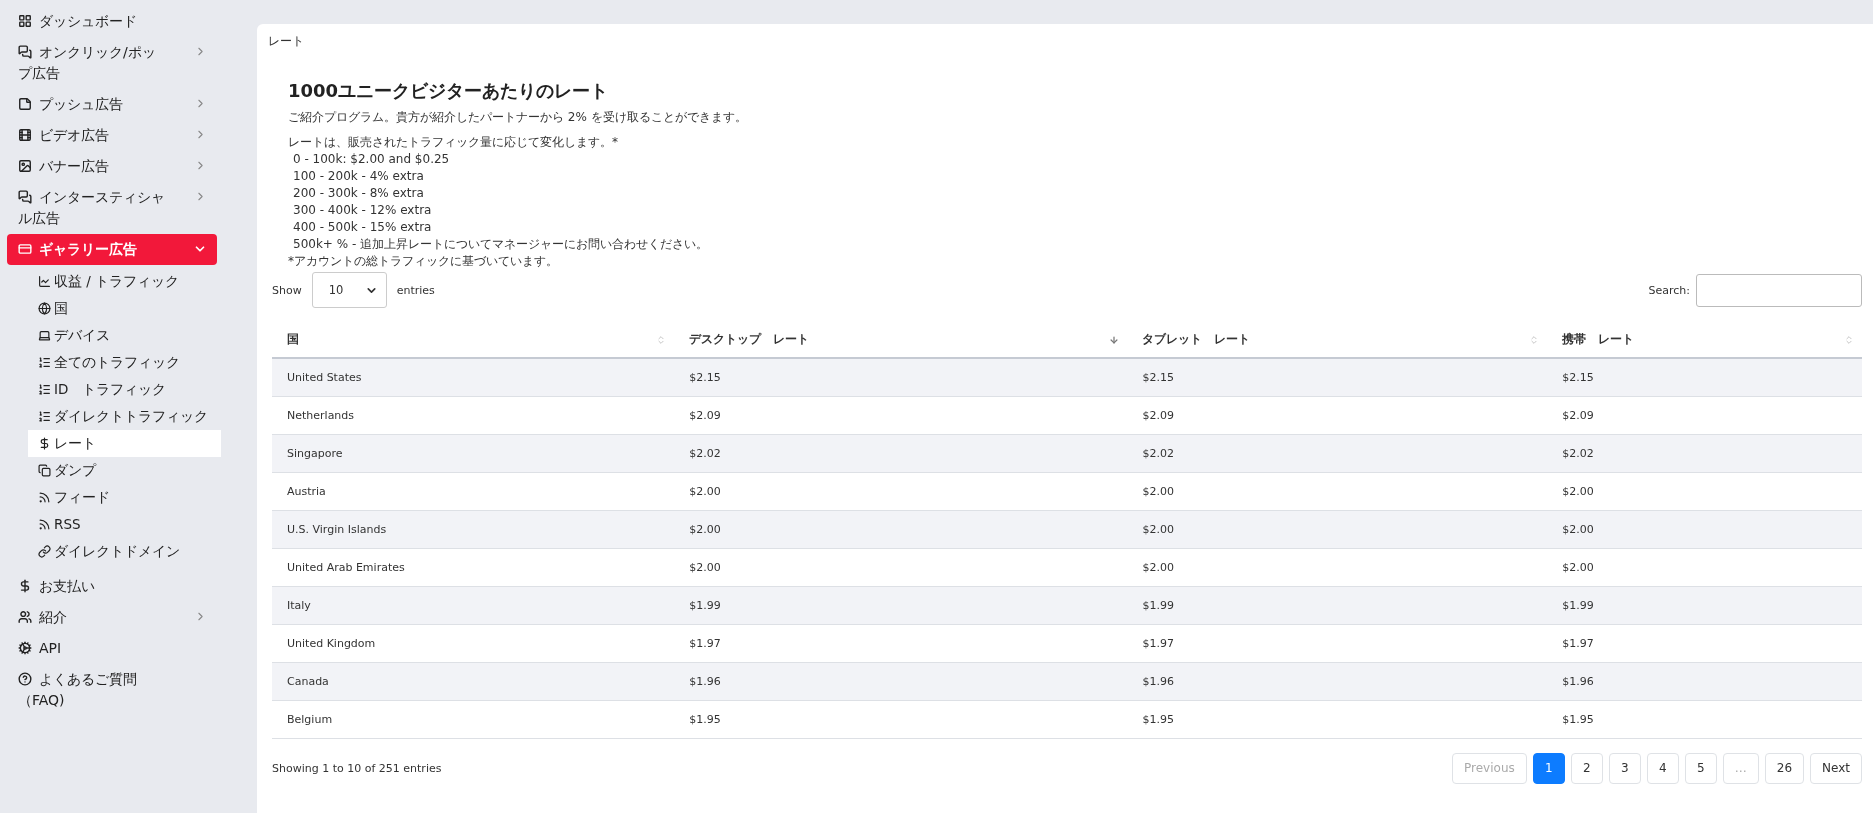 This screenshot has height=813, width=1873. Describe the element at coordinates (1784, 768) in the screenshot. I see `page-button: 26` at that location.